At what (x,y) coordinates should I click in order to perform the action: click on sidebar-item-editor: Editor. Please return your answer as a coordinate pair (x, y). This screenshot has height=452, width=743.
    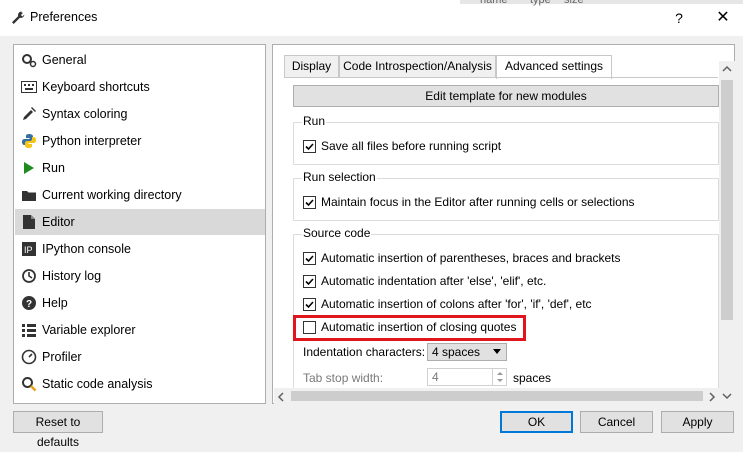
    Looking at the image, I should click on (140, 222).